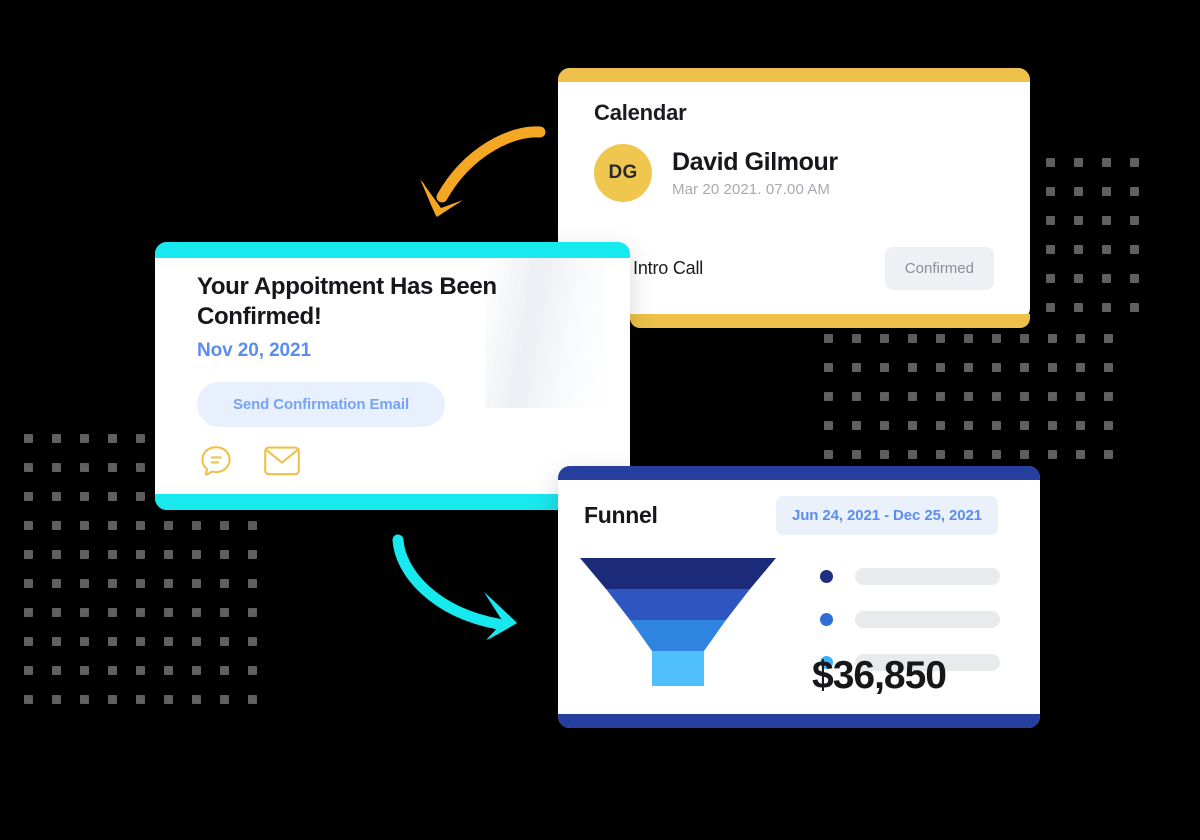 The width and height of the screenshot is (1200, 840). What do you see at coordinates (799, 721) in the screenshot?
I see `funnel-card-bottom-accent-bar` at bounding box center [799, 721].